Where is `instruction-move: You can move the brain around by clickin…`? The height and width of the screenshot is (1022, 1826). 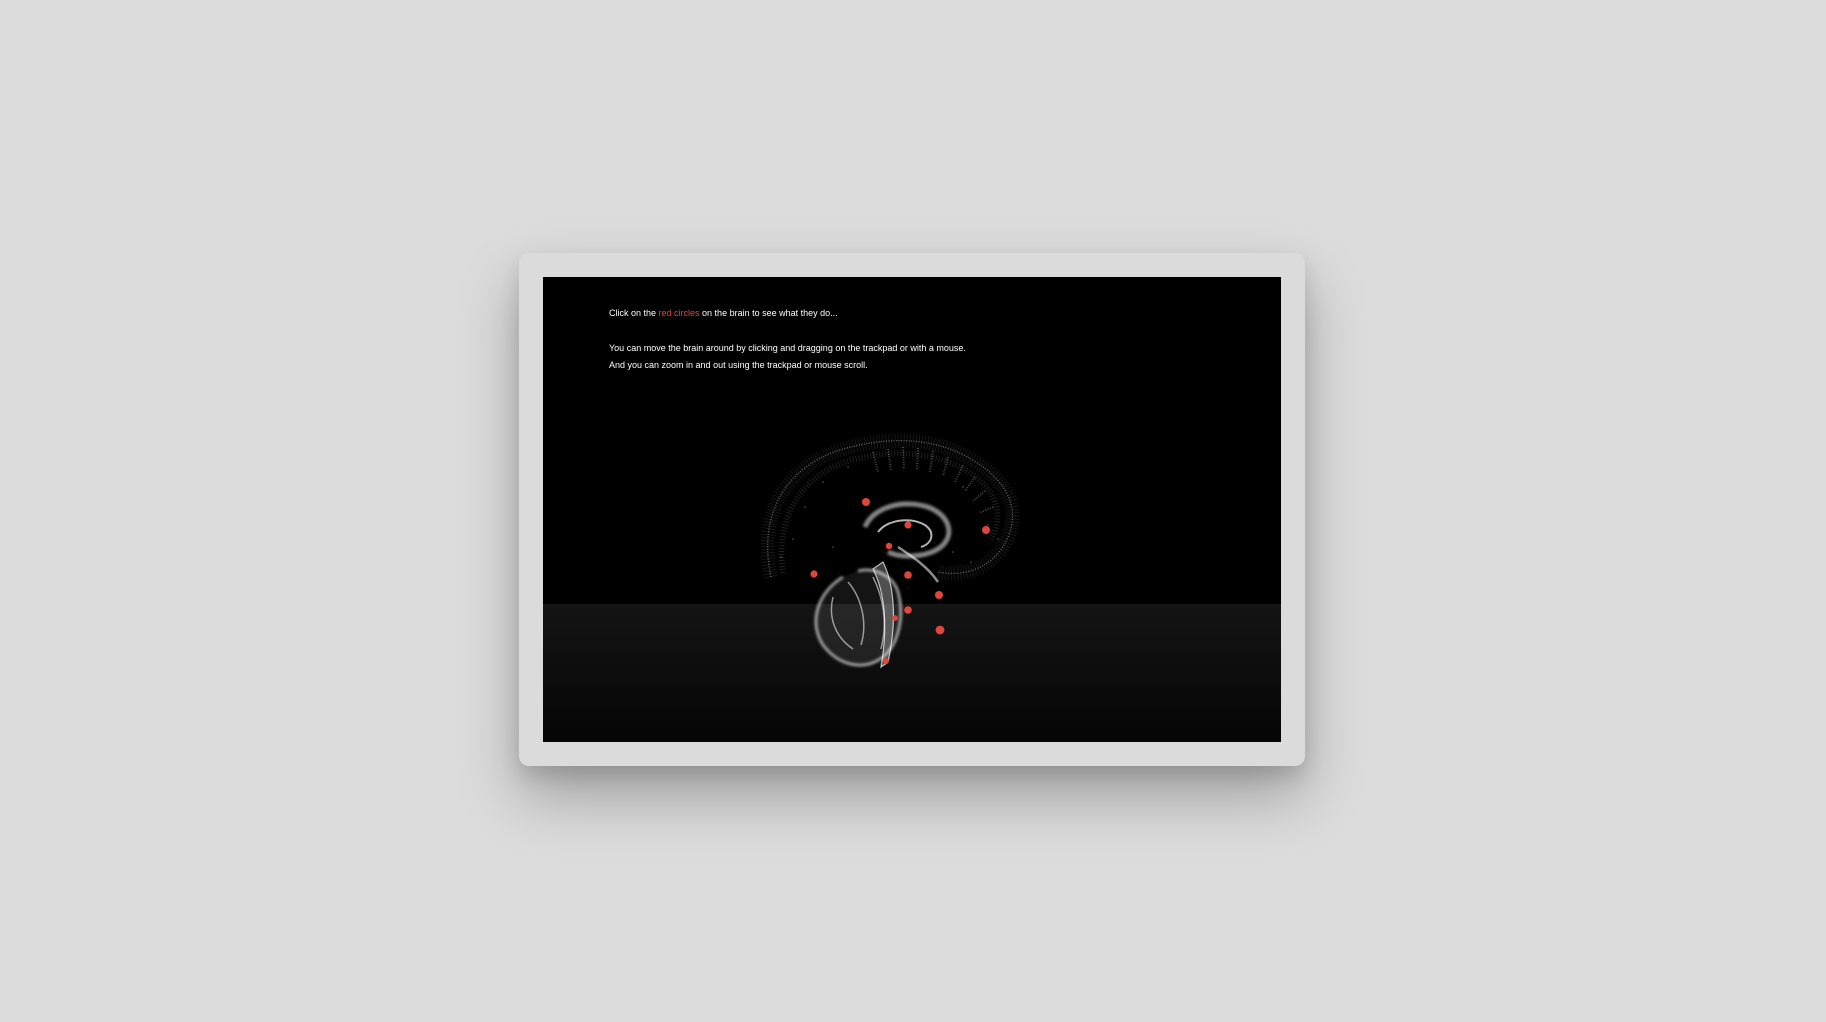
instruction-move: You can move the brain around by clickin… is located at coordinates (787, 348).